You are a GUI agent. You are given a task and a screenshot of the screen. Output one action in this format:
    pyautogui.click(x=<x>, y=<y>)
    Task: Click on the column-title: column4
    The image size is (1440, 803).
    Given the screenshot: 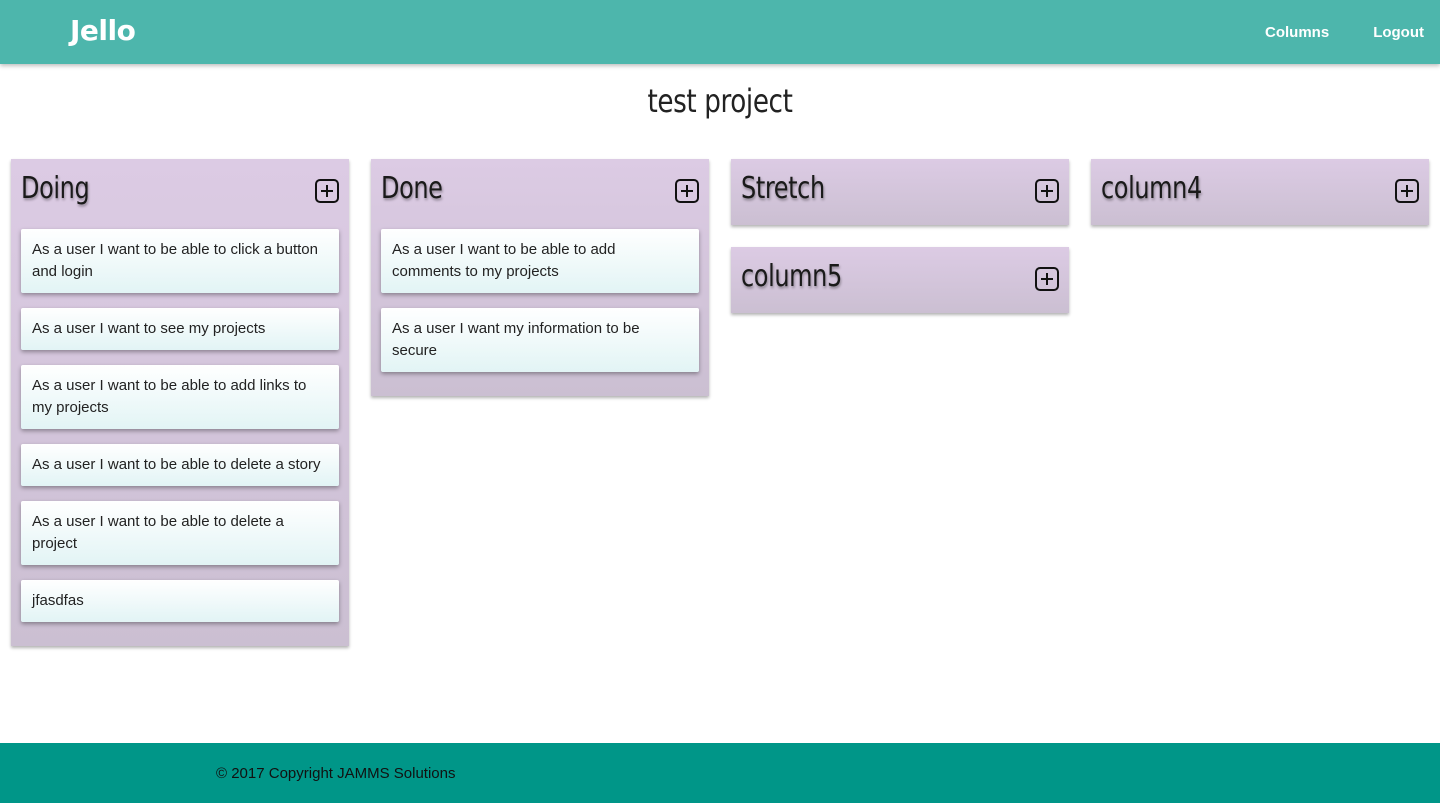 What is the action you would take?
    pyautogui.click(x=1151, y=188)
    